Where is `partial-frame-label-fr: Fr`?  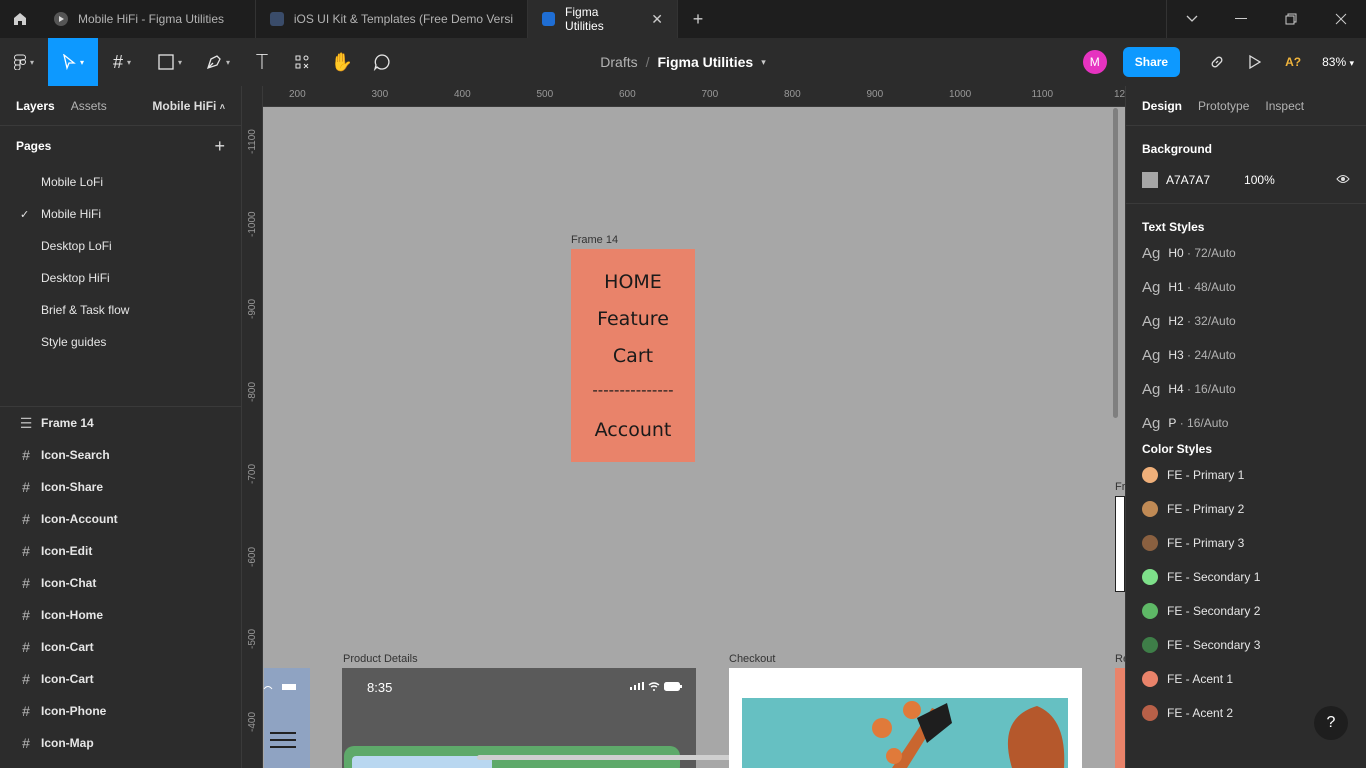
partial-frame-label-fr: Fr is located at coordinates (1120, 487).